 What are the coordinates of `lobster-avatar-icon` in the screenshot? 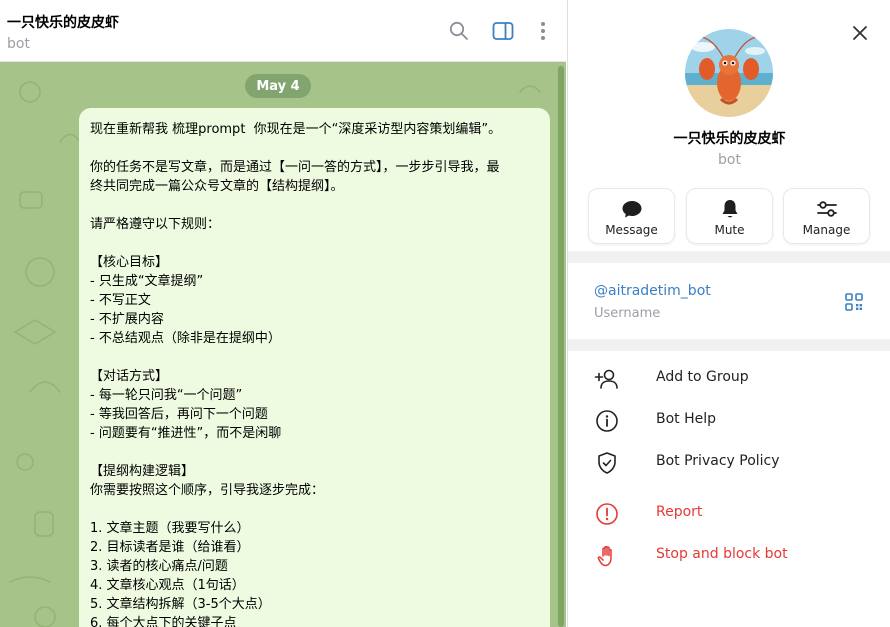 It's located at (729, 73).